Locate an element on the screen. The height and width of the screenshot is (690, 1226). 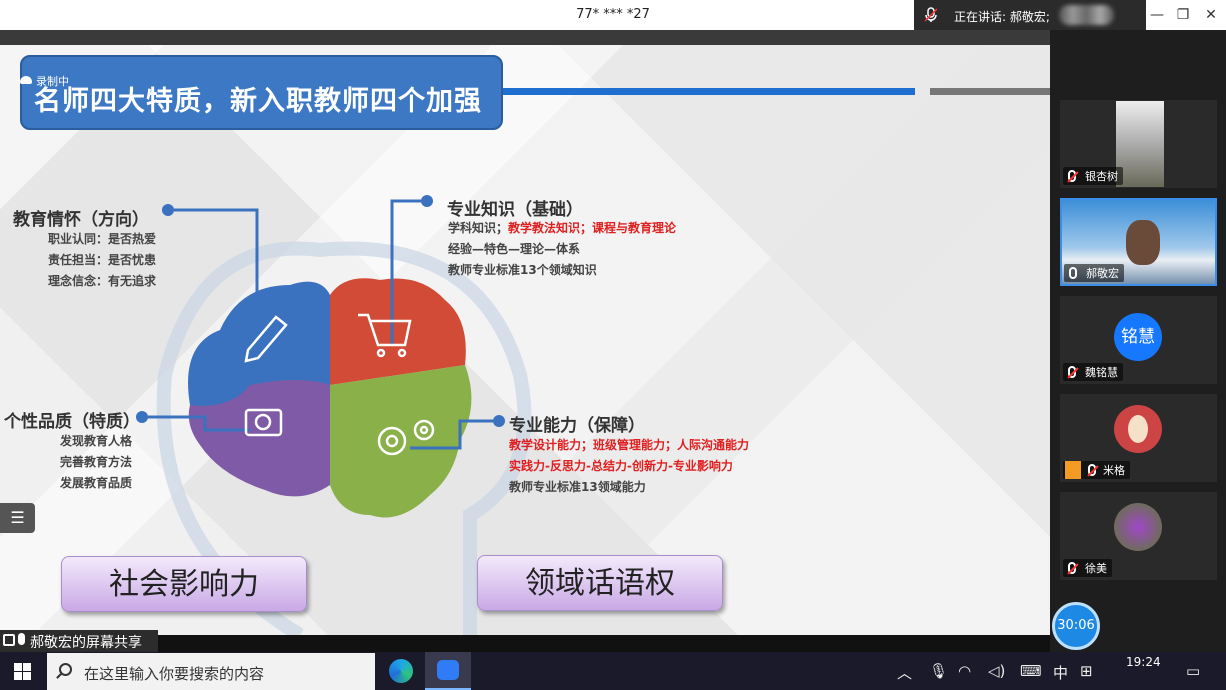
participant-name: 郝敬宏 is located at coordinates (1094, 273).